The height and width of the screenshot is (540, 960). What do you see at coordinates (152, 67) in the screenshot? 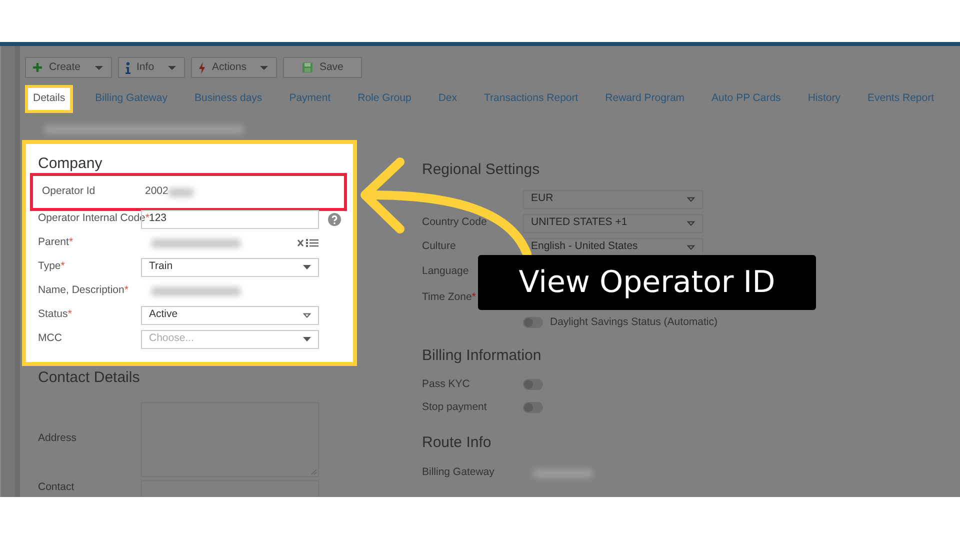
I see `info-button: Info` at bounding box center [152, 67].